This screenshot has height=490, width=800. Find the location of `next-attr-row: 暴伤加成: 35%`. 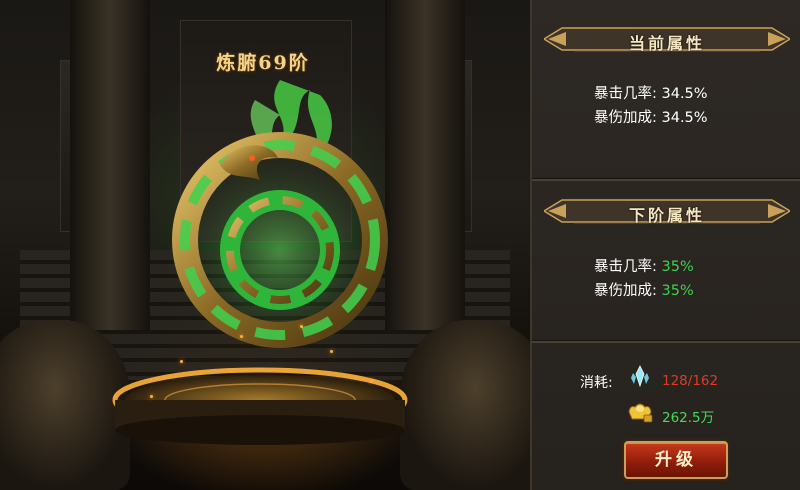

next-attr-row: 暴伤加成: 35% is located at coordinates (644, 289).